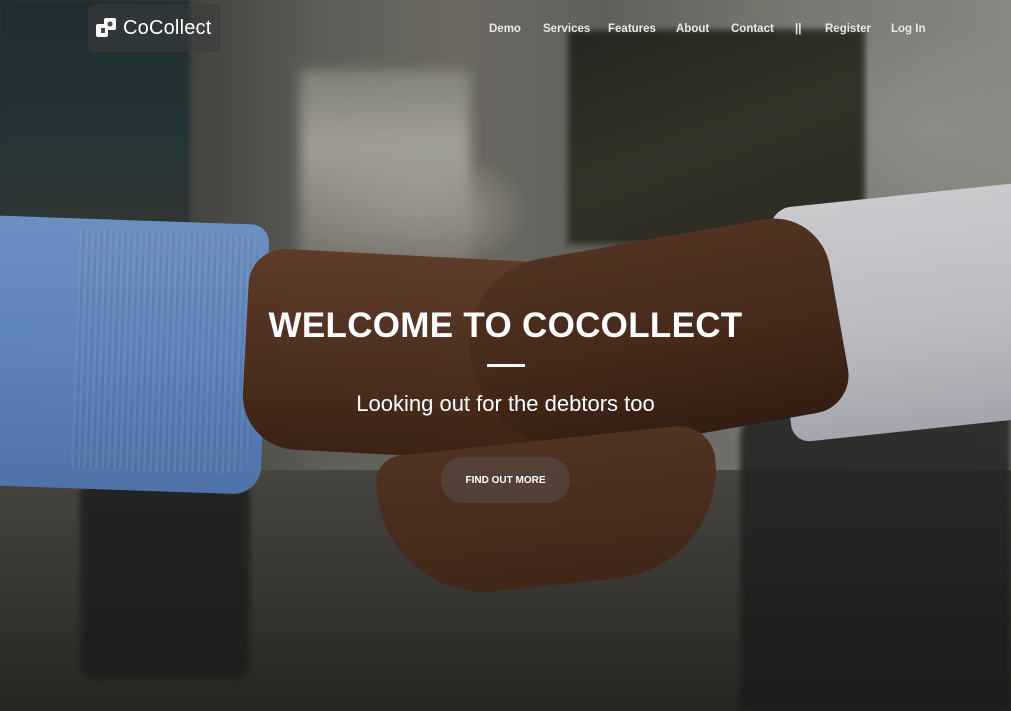 Image resolution: width=1011 pixels, height=711 pixels. I want to click on nav-link-features: Features, so click(632, 29).